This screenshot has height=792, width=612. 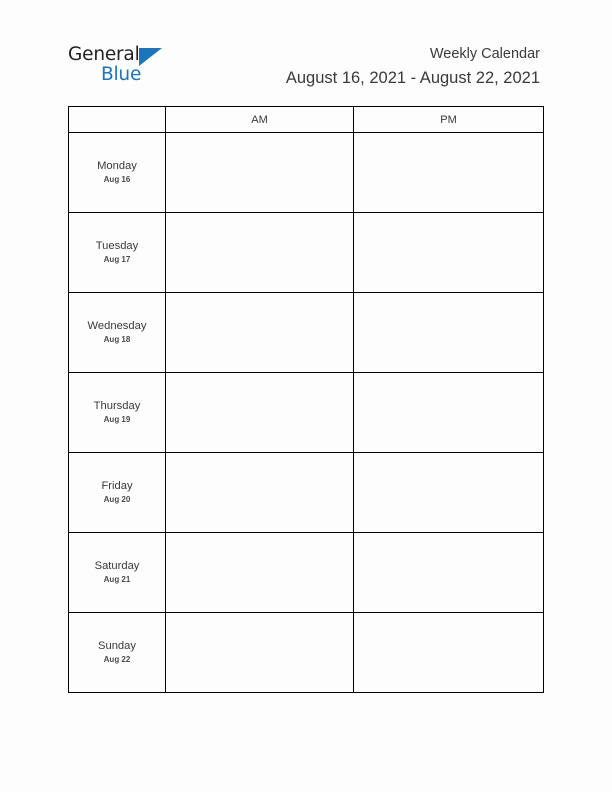 What do you see at coordinates (117, 579) in the screenshot?
I see `day-date: Aug 21` at bounding box center [117, 579].